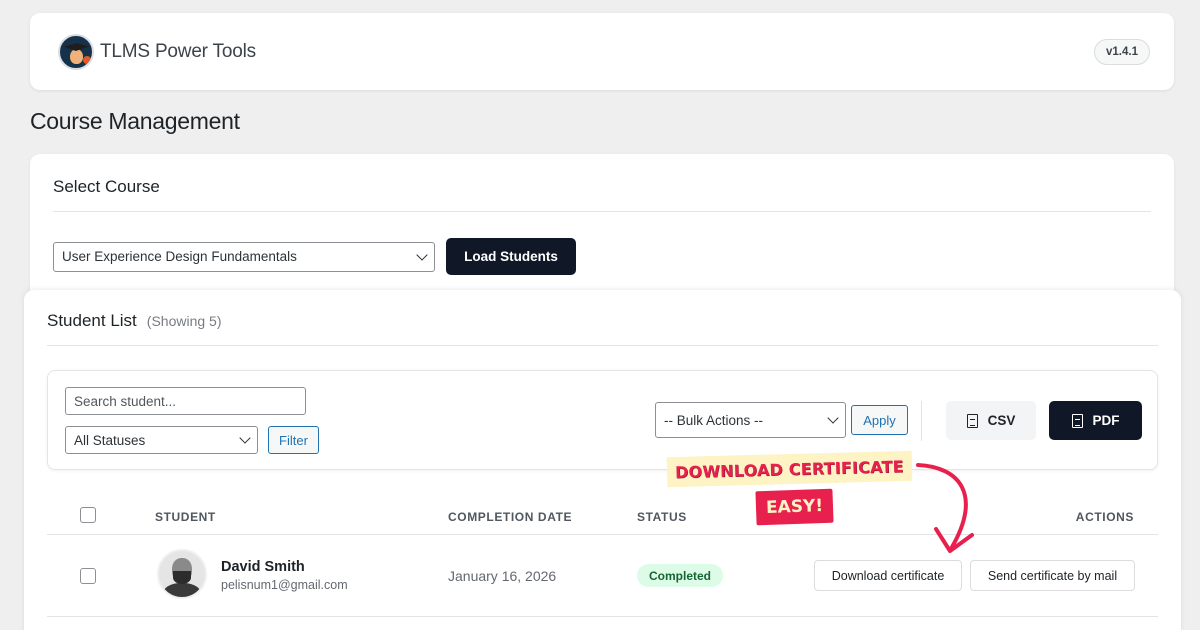  I want to click on brand-name: TLMS Power Tools, so click(178, 51).